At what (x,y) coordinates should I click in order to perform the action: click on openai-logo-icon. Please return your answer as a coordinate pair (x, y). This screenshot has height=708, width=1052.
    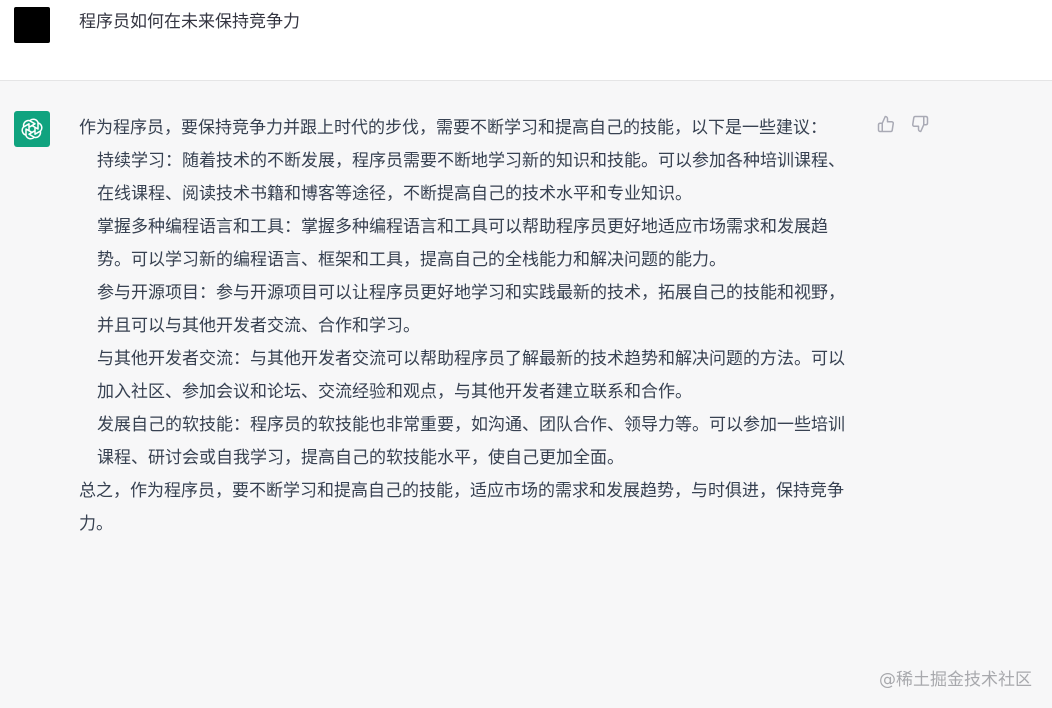
    Looking at the image, I should click on (32, 129).